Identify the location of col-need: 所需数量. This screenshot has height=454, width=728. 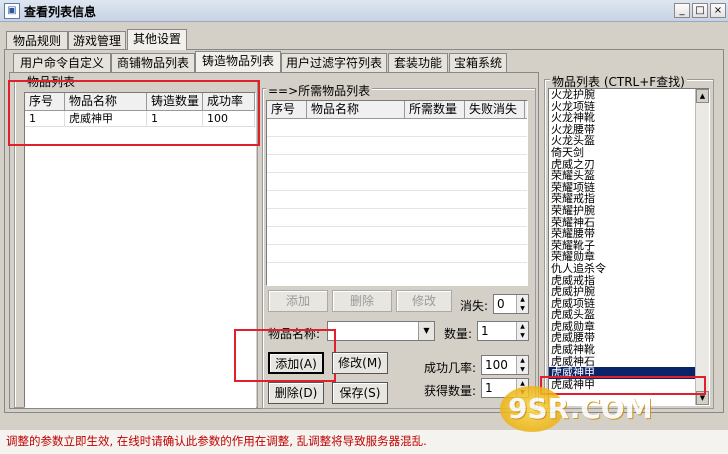
(435, 109).